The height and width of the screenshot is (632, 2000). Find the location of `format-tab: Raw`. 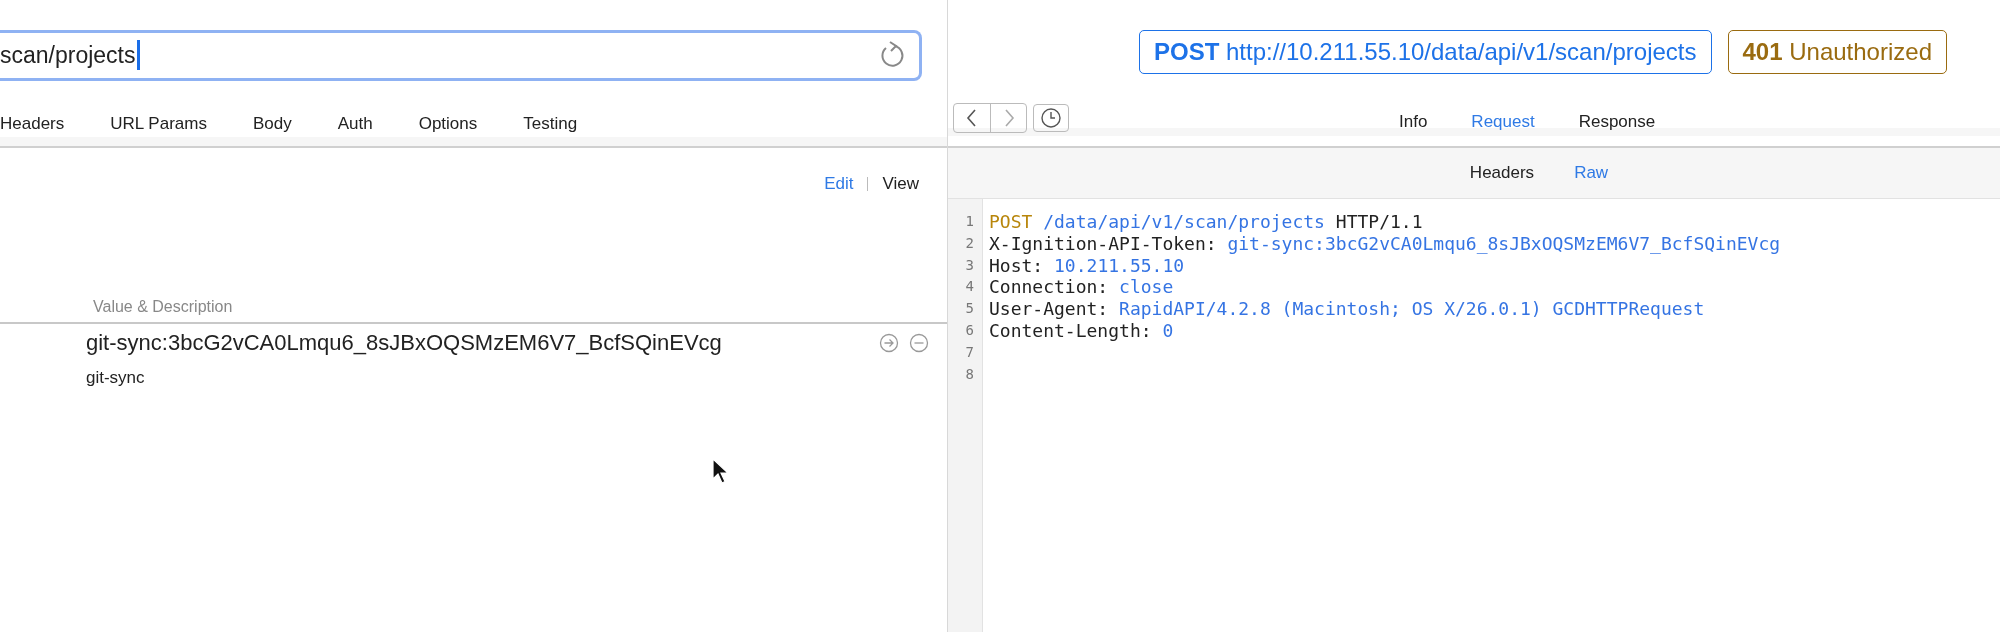

format-tab: Raw is located at coordinates (1591, 173).